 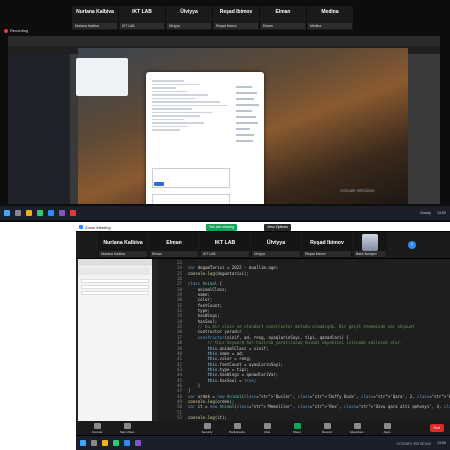 I want to click on participant-name: Reşad Ibimov, so click(x=236, y=12).